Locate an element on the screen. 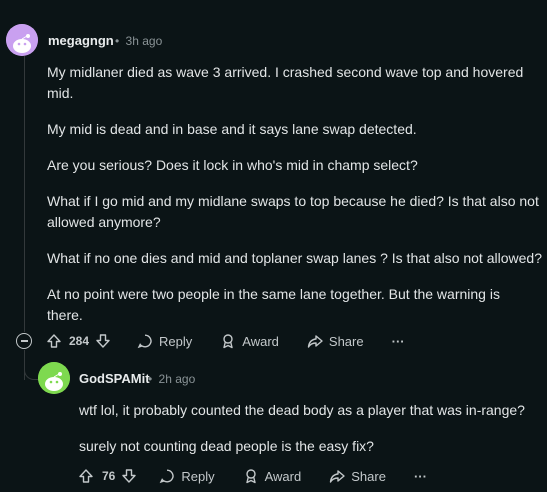  collapse-thread-button is located at coordinates (24, 341).